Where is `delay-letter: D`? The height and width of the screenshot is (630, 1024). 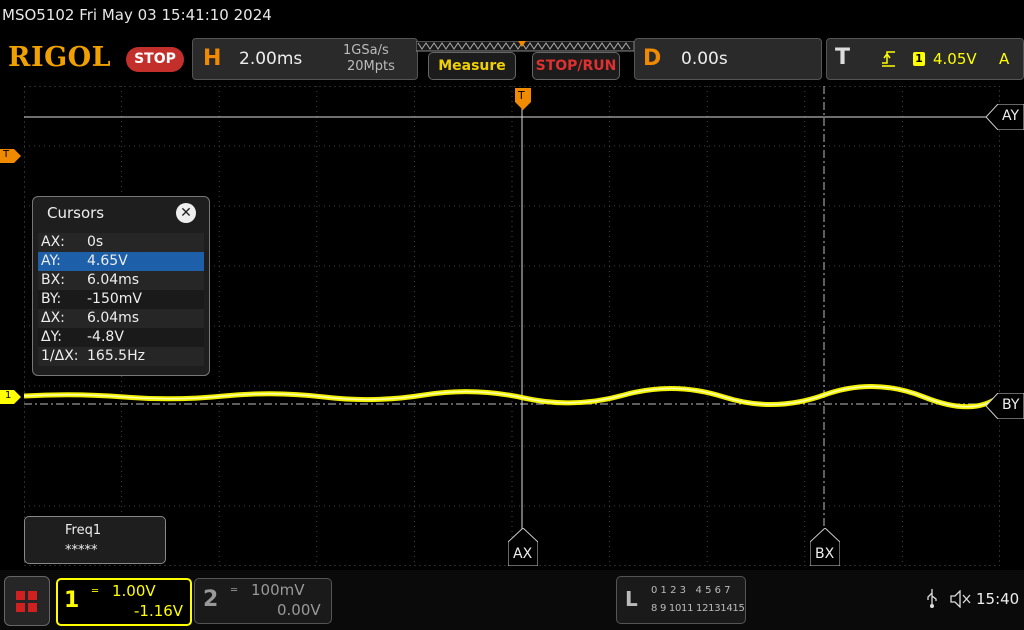
delay-letter: D is located at coordinates (652, 58).